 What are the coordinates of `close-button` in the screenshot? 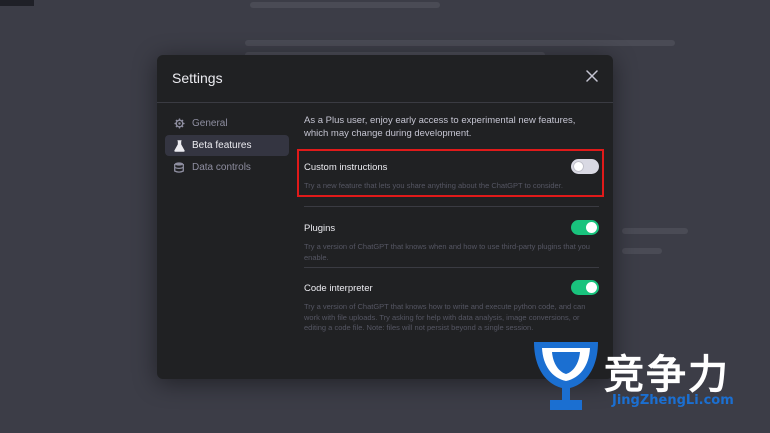 It's located at (592, 78).